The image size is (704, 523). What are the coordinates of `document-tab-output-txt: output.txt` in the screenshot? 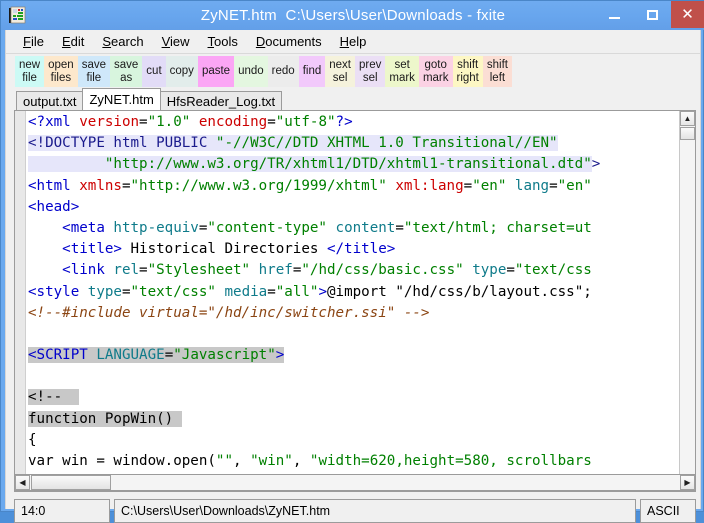 It's located at (50, 100).